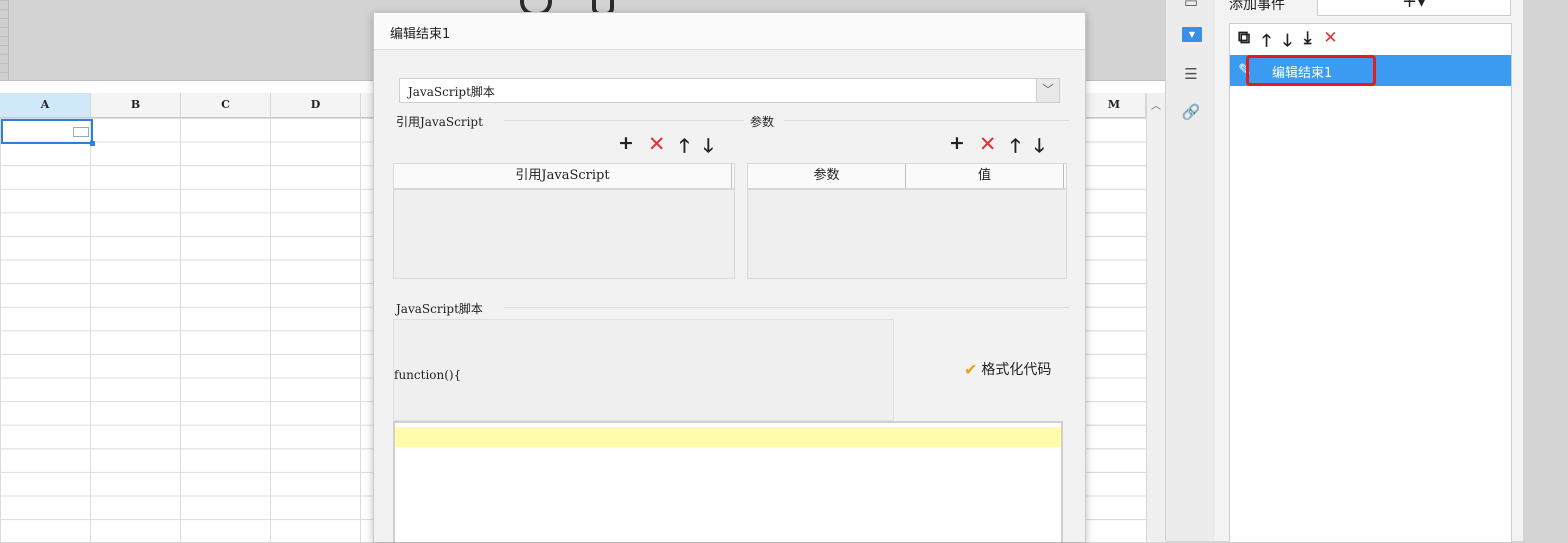  Describe the element at coordinates (439, 122) in the screenshot. I see `ref-js-section-label: 引用JavaScript` at that location.